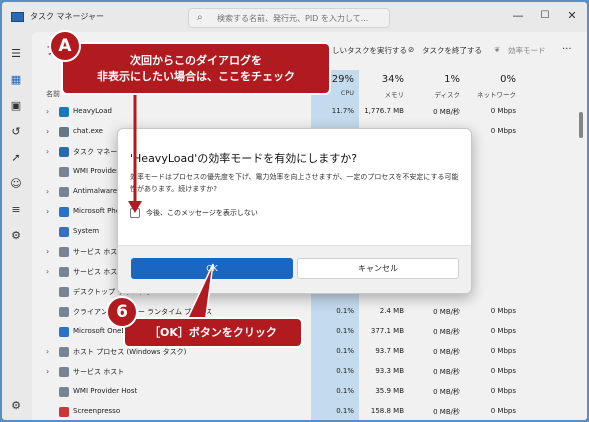  What do you see at coordinates (135, 207) in the screenshot?
I see `arrow-a-head` at bounding box center [135, 207].